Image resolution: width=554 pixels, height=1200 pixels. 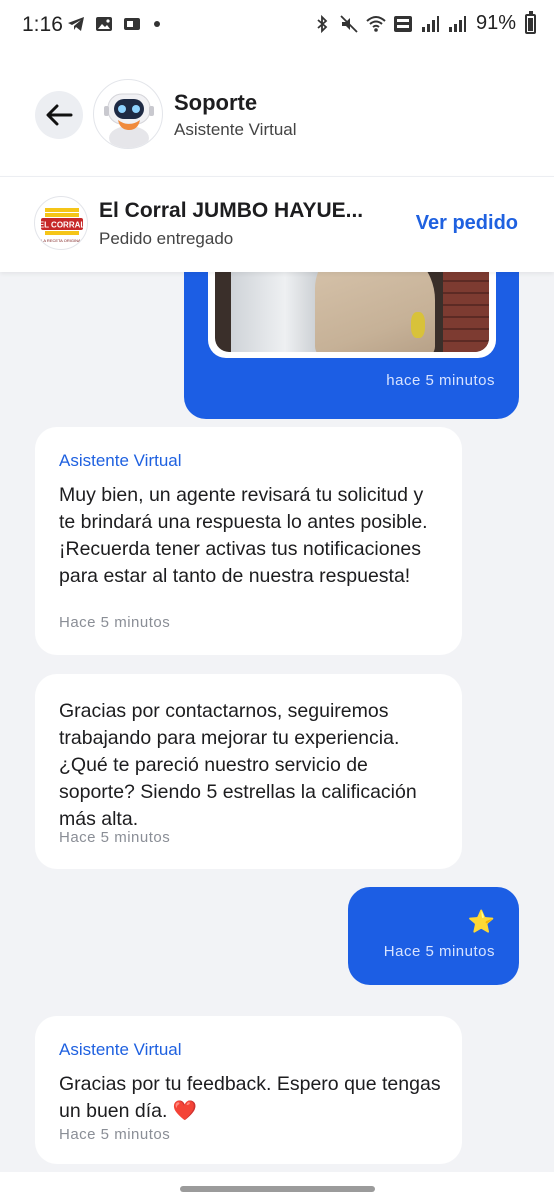 I want to click on robot-icon, so click(x=129, y=120).